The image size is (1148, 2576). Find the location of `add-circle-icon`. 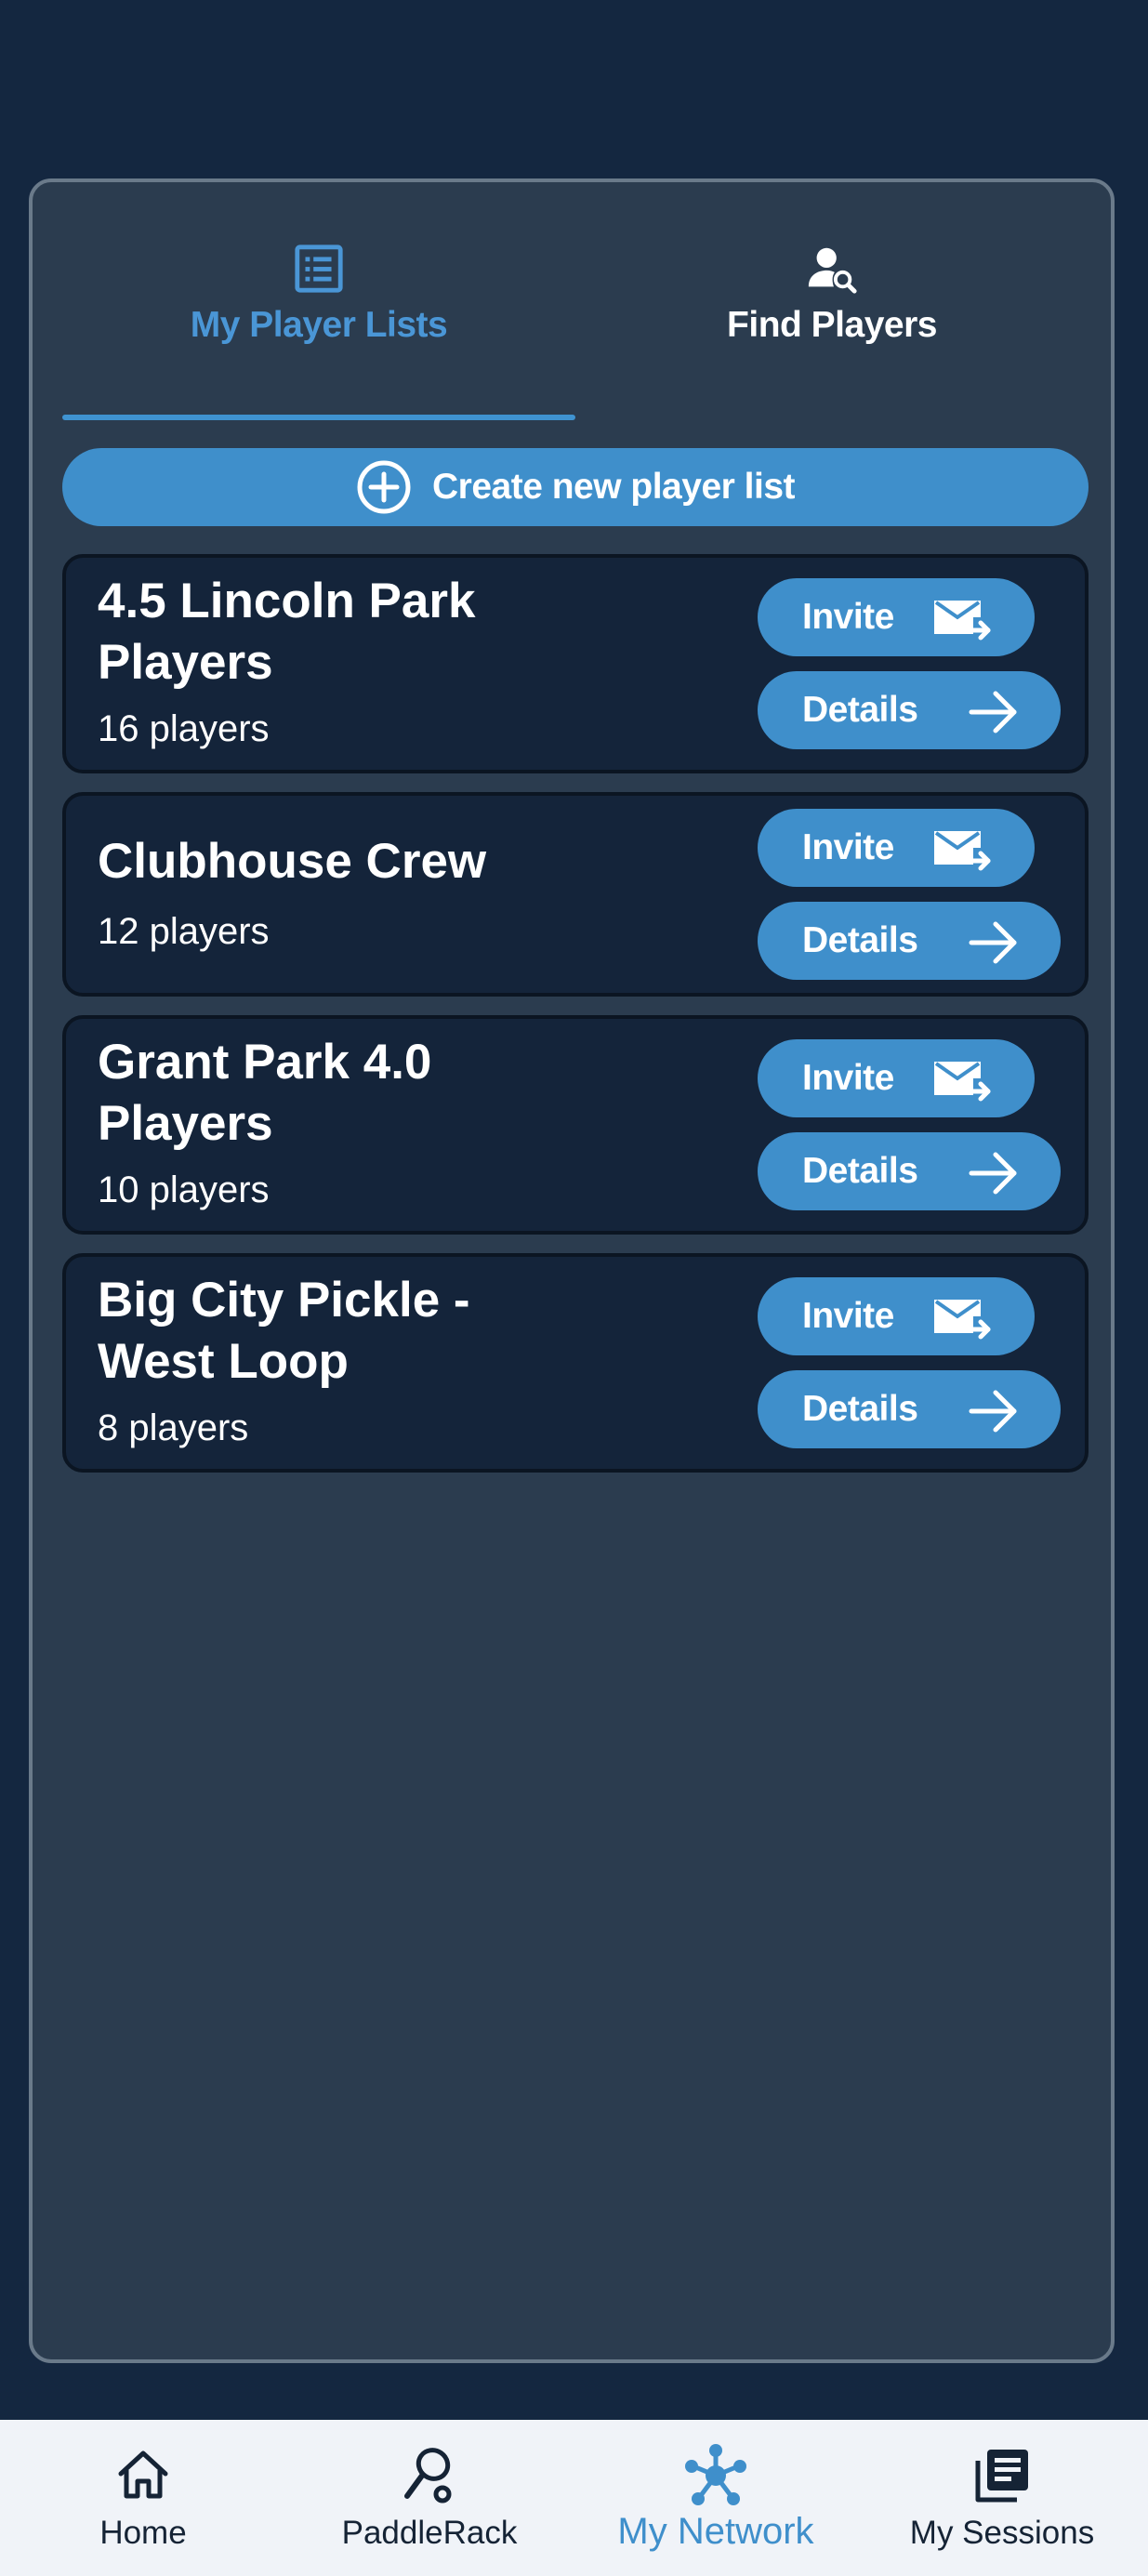

add-circle-icon is located at coordinates (384, 487).